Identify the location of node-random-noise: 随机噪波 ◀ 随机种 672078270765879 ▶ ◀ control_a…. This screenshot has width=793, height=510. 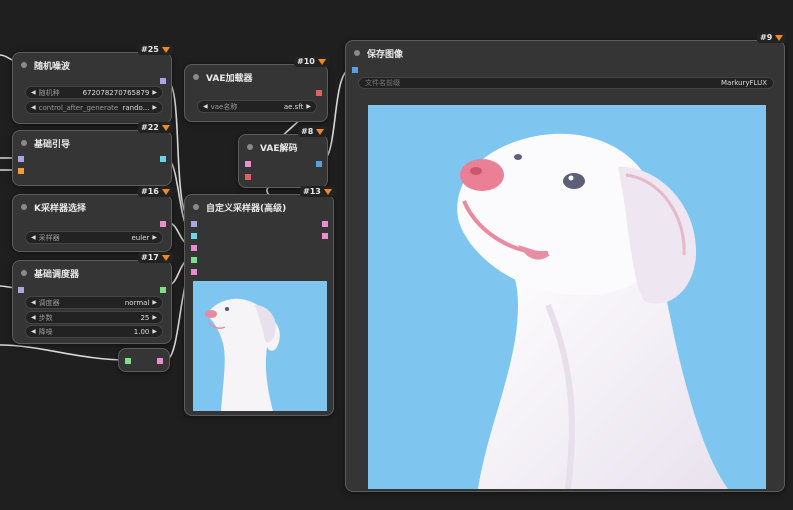
(92, 88).